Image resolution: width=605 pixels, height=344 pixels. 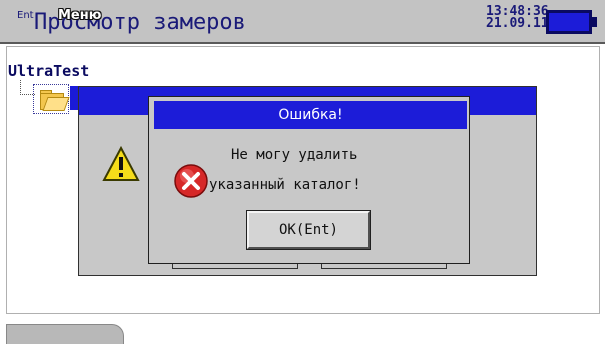 What do you see at coordinates (308, 230) in the screenshot?
I see `ok-button: OK(Ent)` at bounding box center [308, 230].